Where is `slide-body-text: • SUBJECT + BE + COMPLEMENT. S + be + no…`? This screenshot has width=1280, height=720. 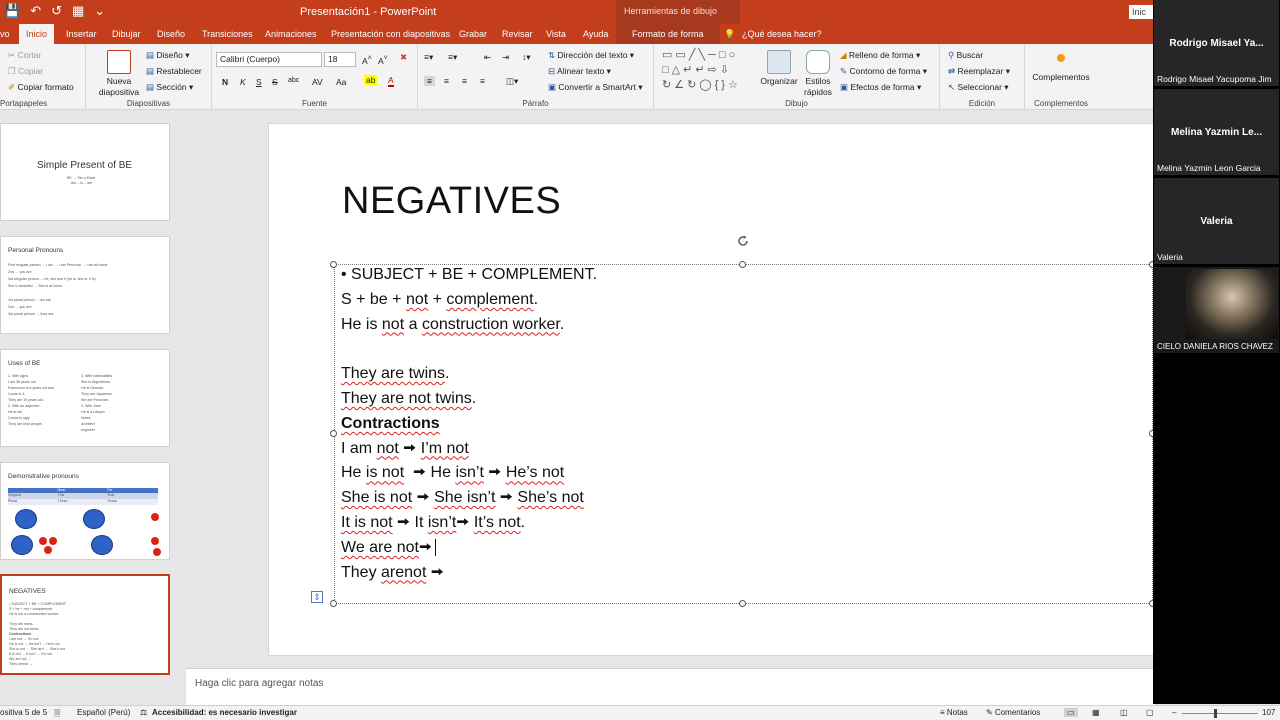
slide-body-text: • SUBJECT + BE + COMPLEMENT. S + be + no… is located at coordinates (469, 424).